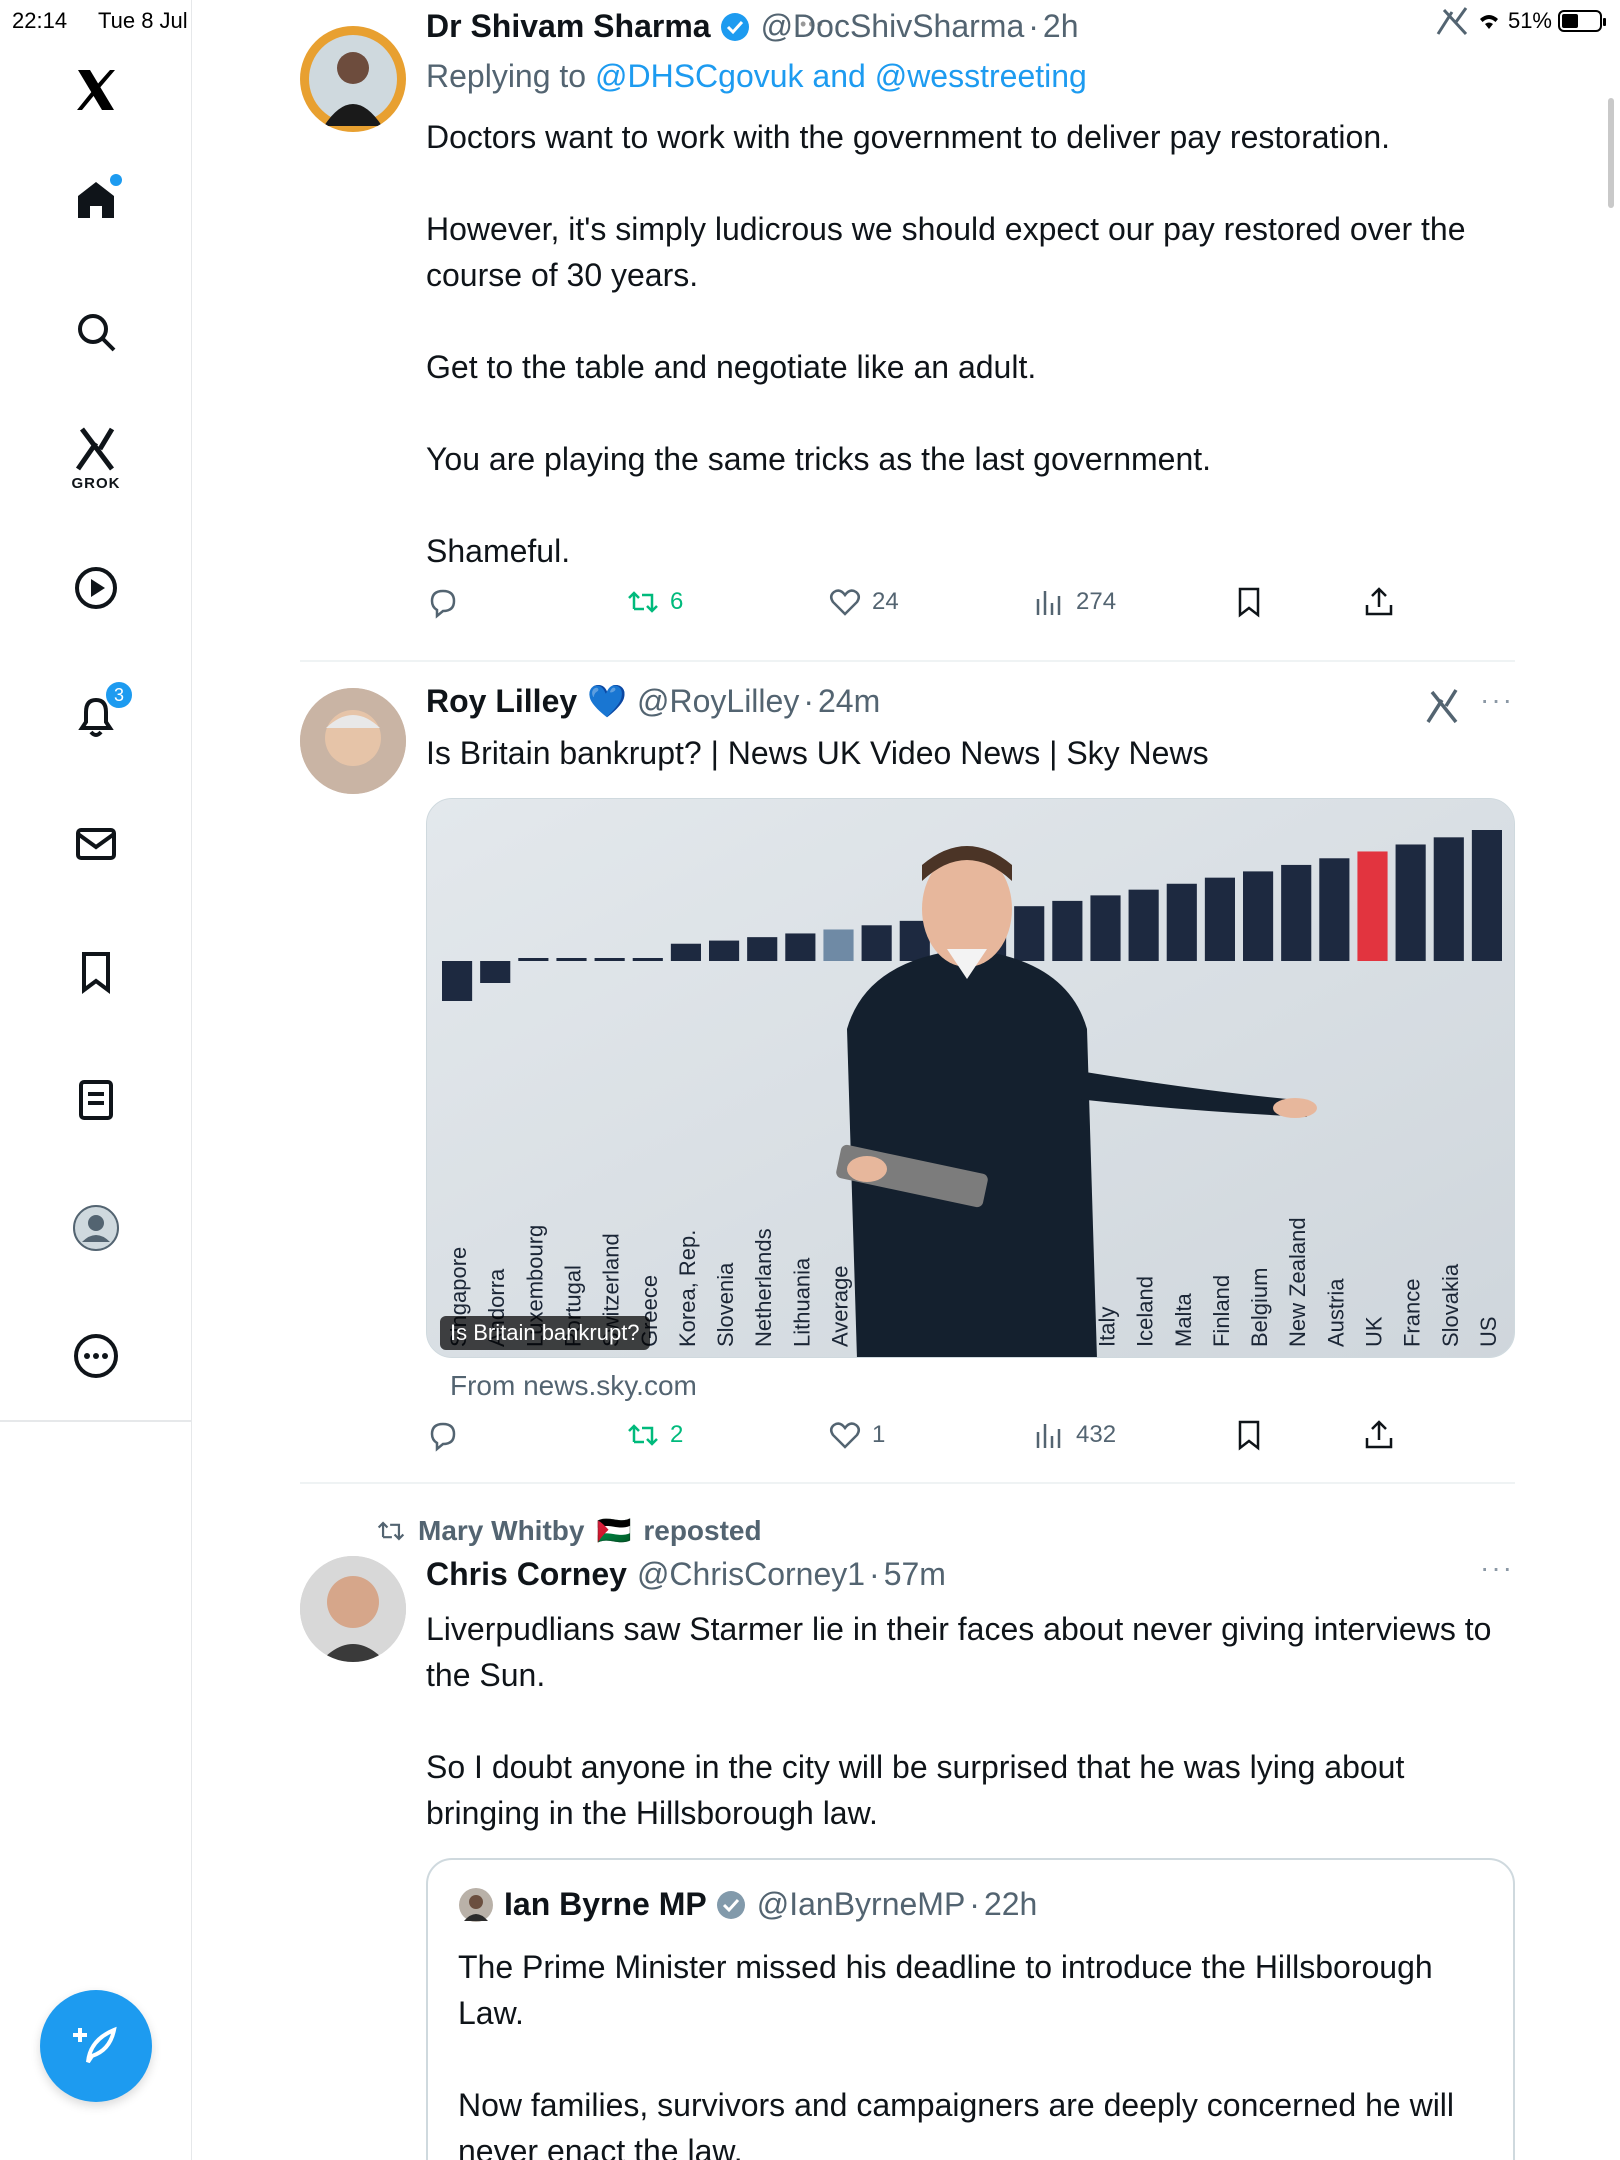 The image size is (1620, 2160). Describe the element at coordinates (501, 701) in the screenshot. I see `author-name: Roy Lilley` at that location.